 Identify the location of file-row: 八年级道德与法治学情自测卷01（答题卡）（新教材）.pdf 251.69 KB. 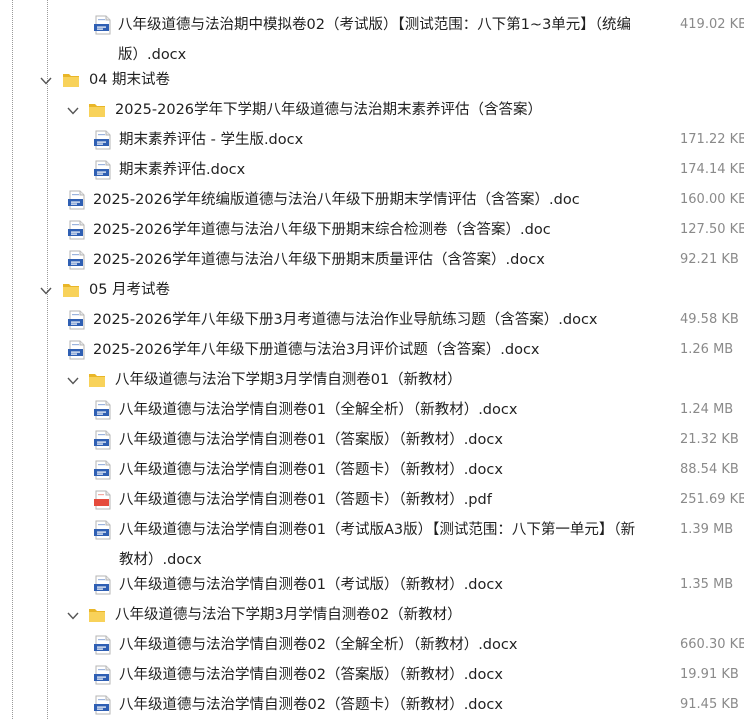
(372, 500).